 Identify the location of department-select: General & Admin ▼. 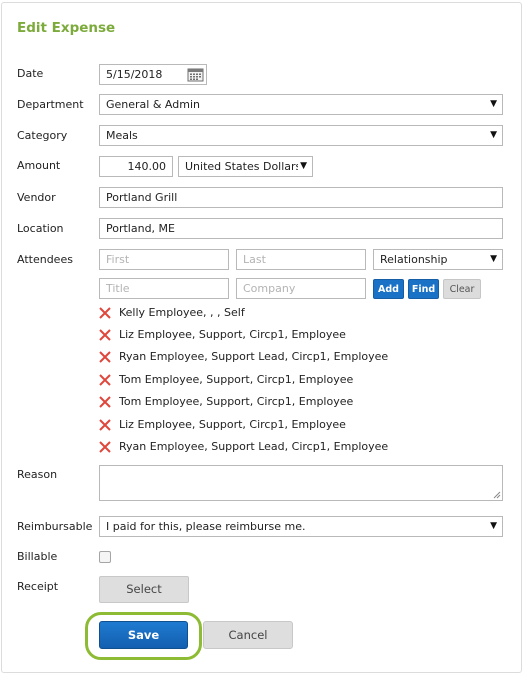
(301, 104).